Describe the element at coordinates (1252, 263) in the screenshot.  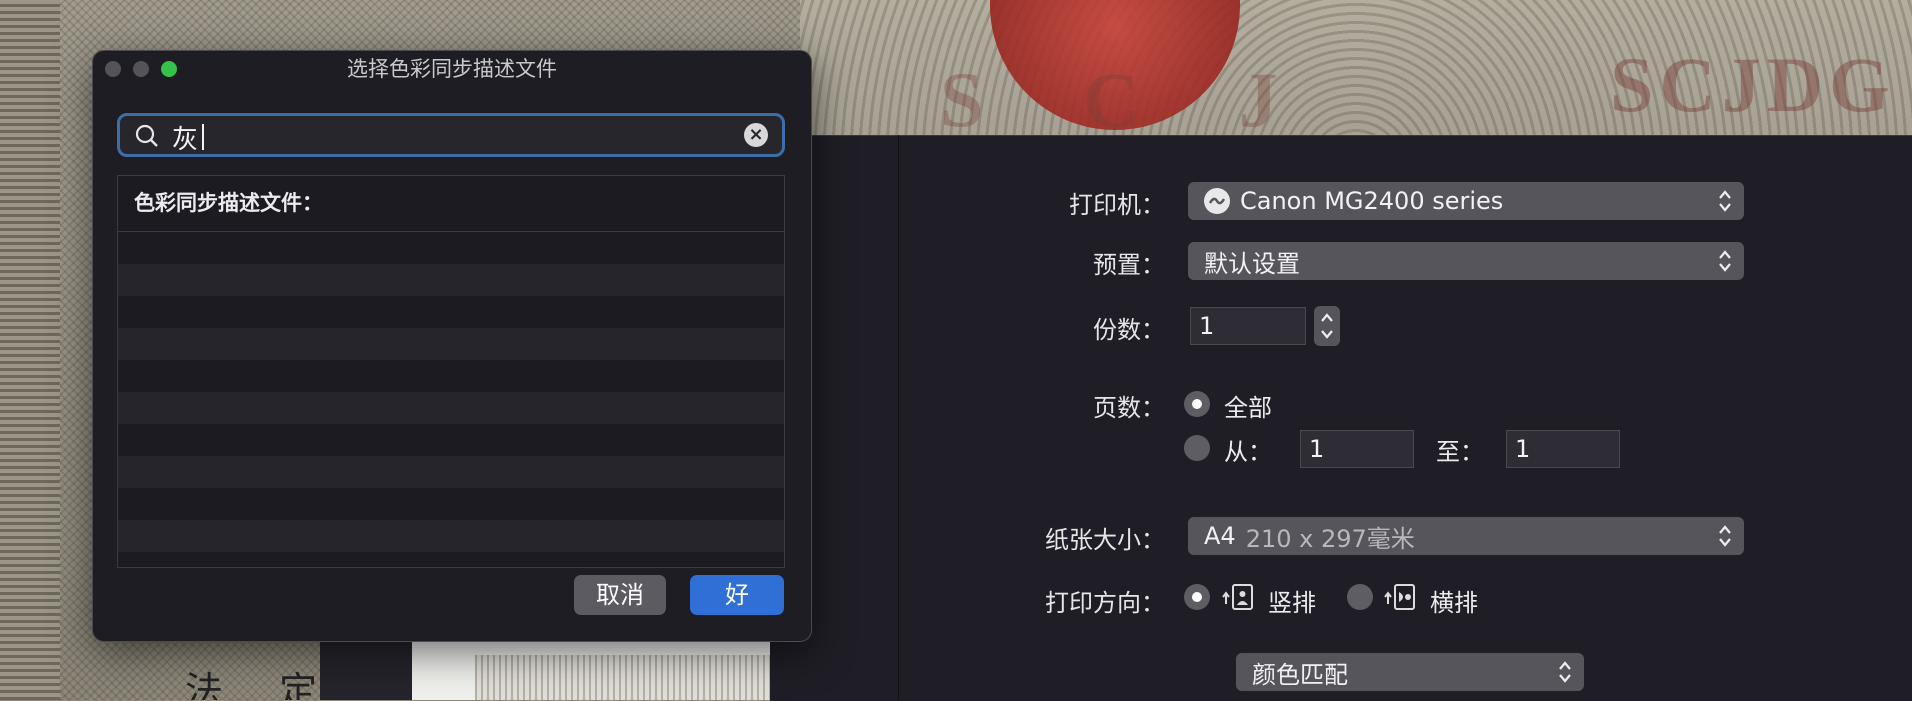
I see `preset-value: 默认设置` at that location.